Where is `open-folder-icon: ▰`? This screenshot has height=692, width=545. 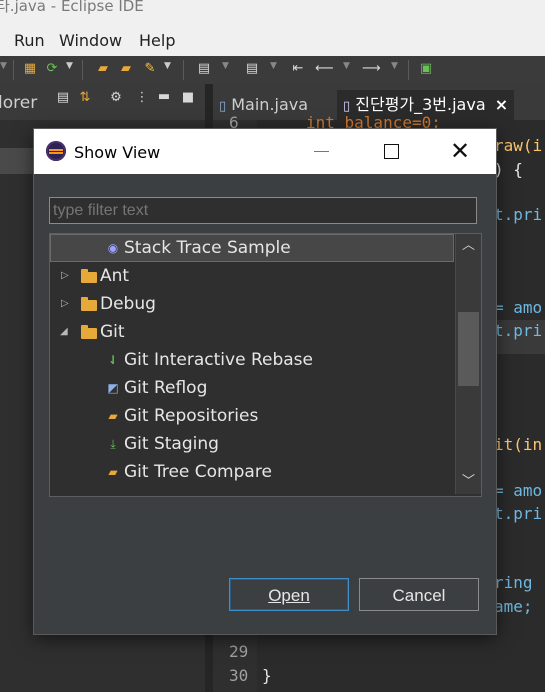
open-folder-icon: ▰ is located at coordinates (126, 69).